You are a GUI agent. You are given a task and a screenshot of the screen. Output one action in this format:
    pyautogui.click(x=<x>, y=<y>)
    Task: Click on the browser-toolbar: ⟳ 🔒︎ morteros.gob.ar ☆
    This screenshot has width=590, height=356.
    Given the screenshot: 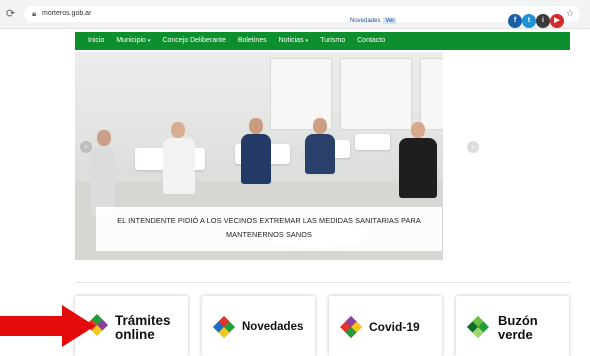 What is the action you would take?
    pyautogui.click(x=295, y=14)
    